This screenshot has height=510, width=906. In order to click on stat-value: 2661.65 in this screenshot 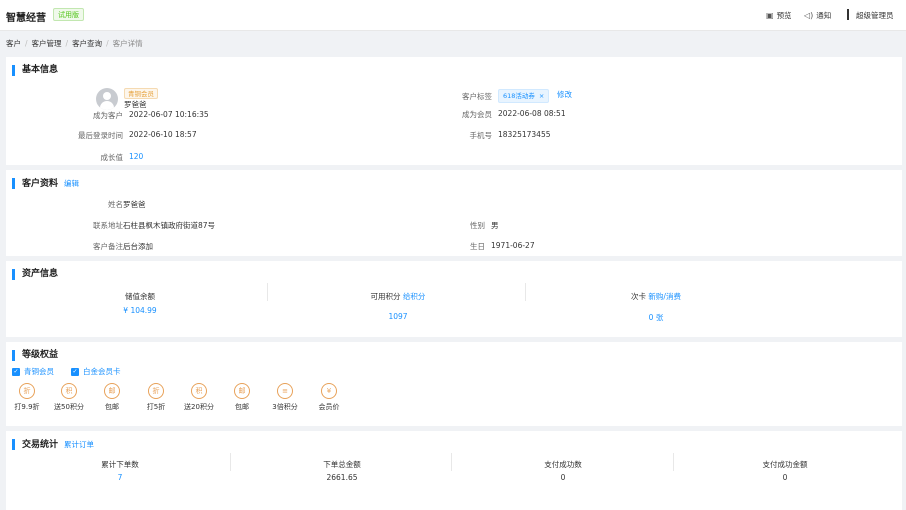, I will do `click(342, 477)`.